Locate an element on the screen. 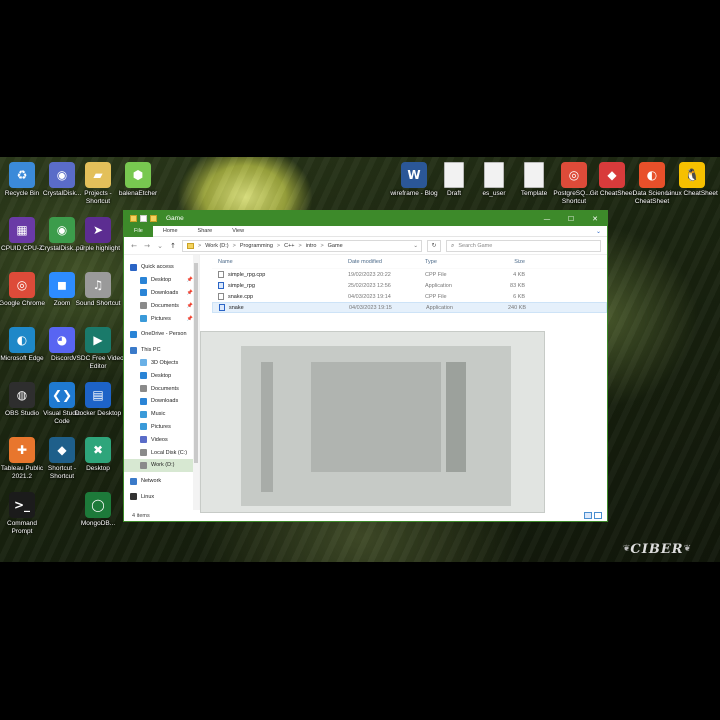 Image resolution: width=720 pixels, height=720 pixels. nav-scrollbar-thumb is located at coordinates (196, 363).